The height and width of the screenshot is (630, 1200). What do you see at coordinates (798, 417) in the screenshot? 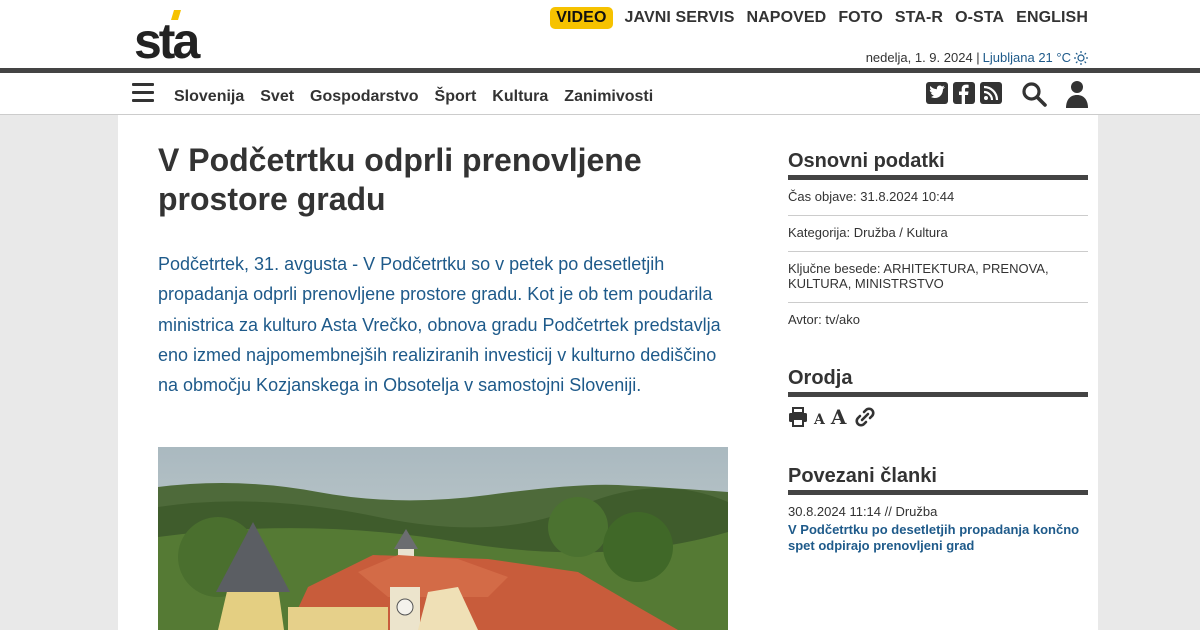
I see `print-icon` at bounding box center [798, 417].